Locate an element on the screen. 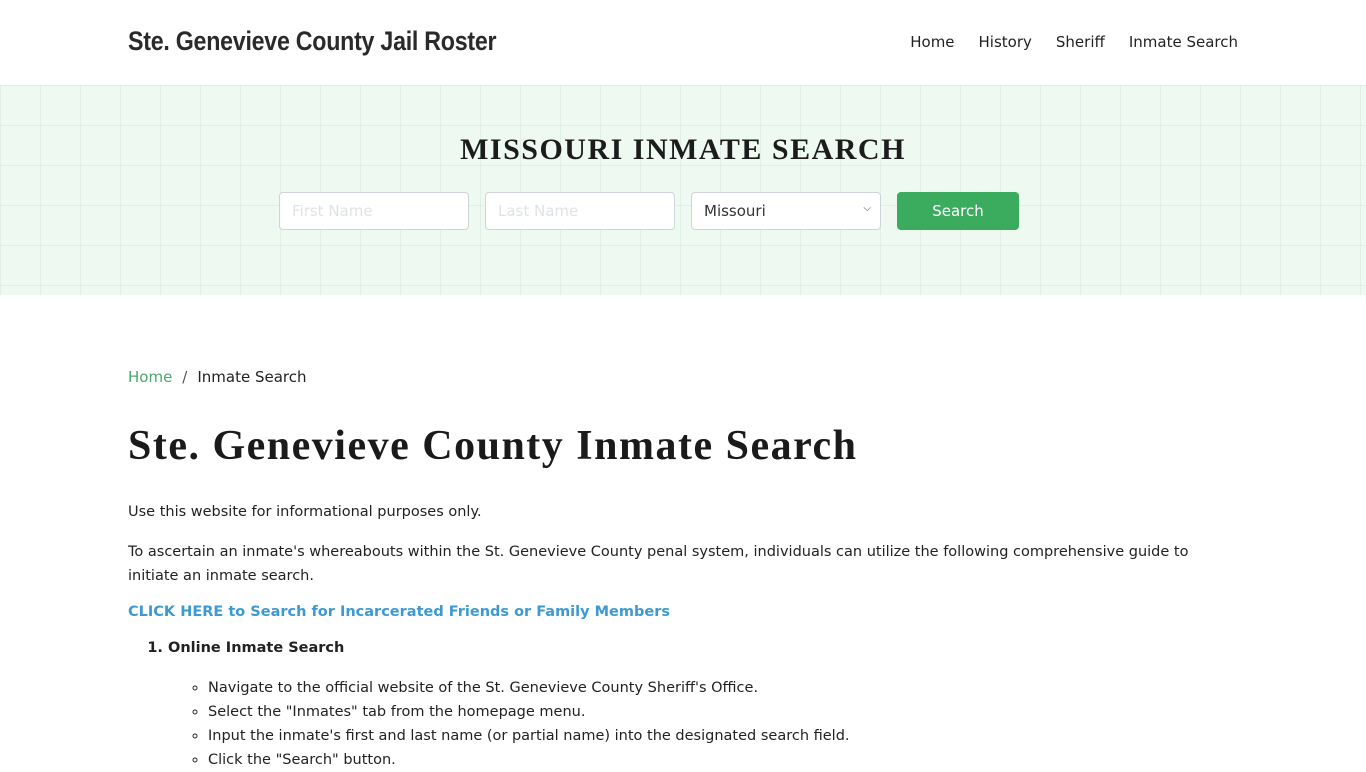 This screenshot has height=772, width=1366. nav-history: History is located at coordinates (1005, 42).